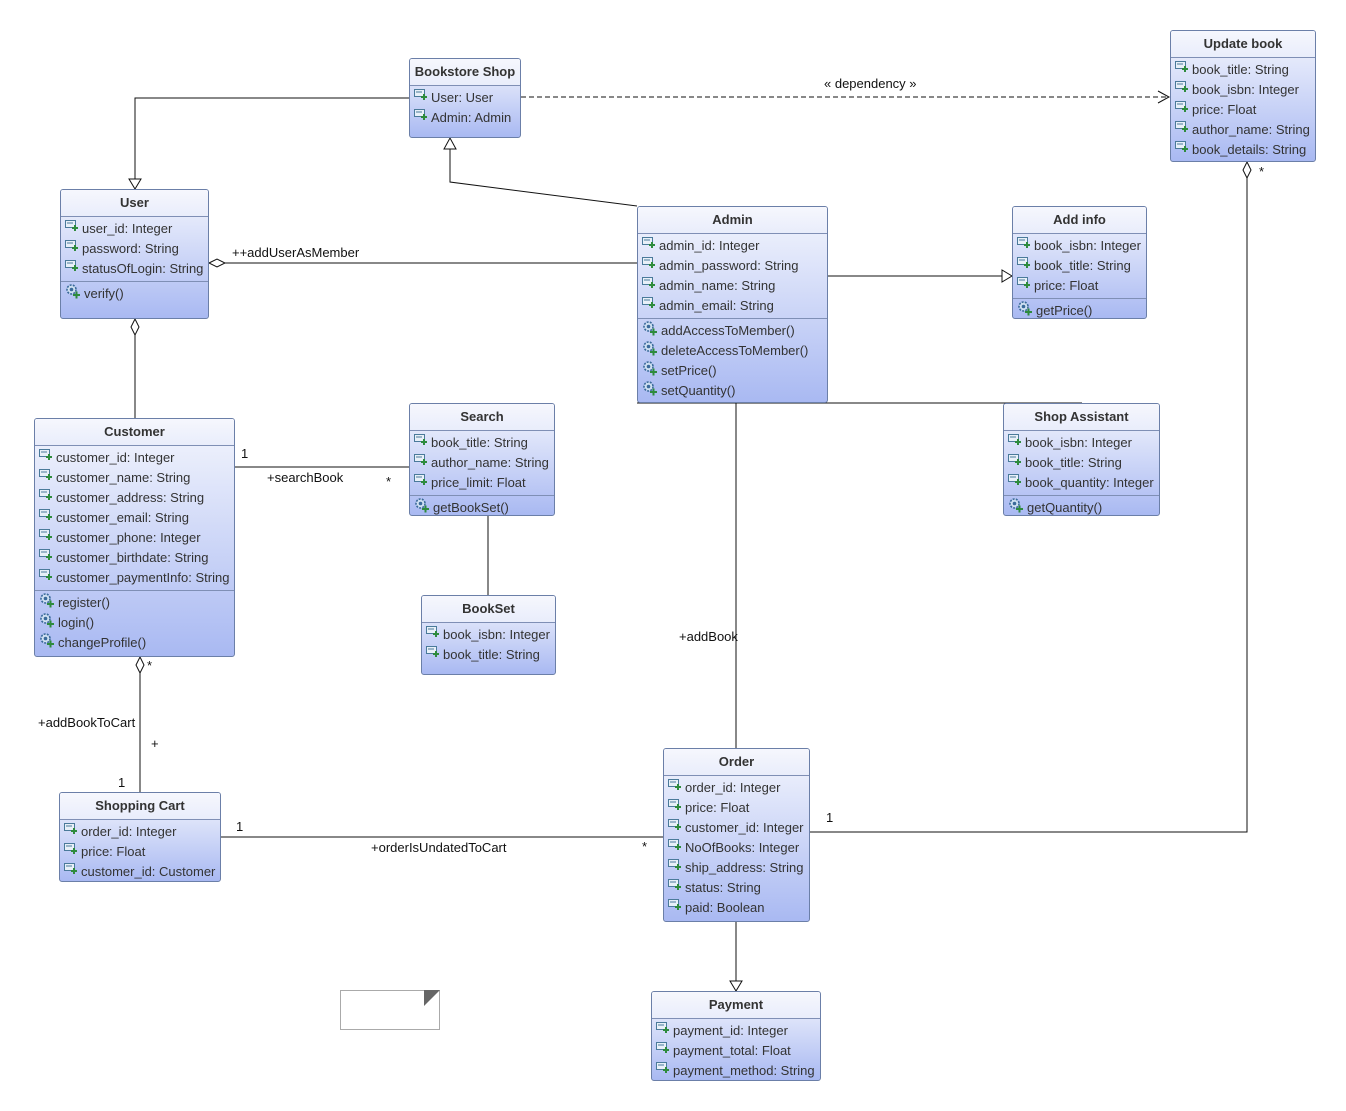 Image resolution: width=1346 pixels, height=1111 pixels. What do you see at coordinates (738, 908) in the screenshot?
I see `attribute: paid: Boolean` at bounding box center [738, 908].